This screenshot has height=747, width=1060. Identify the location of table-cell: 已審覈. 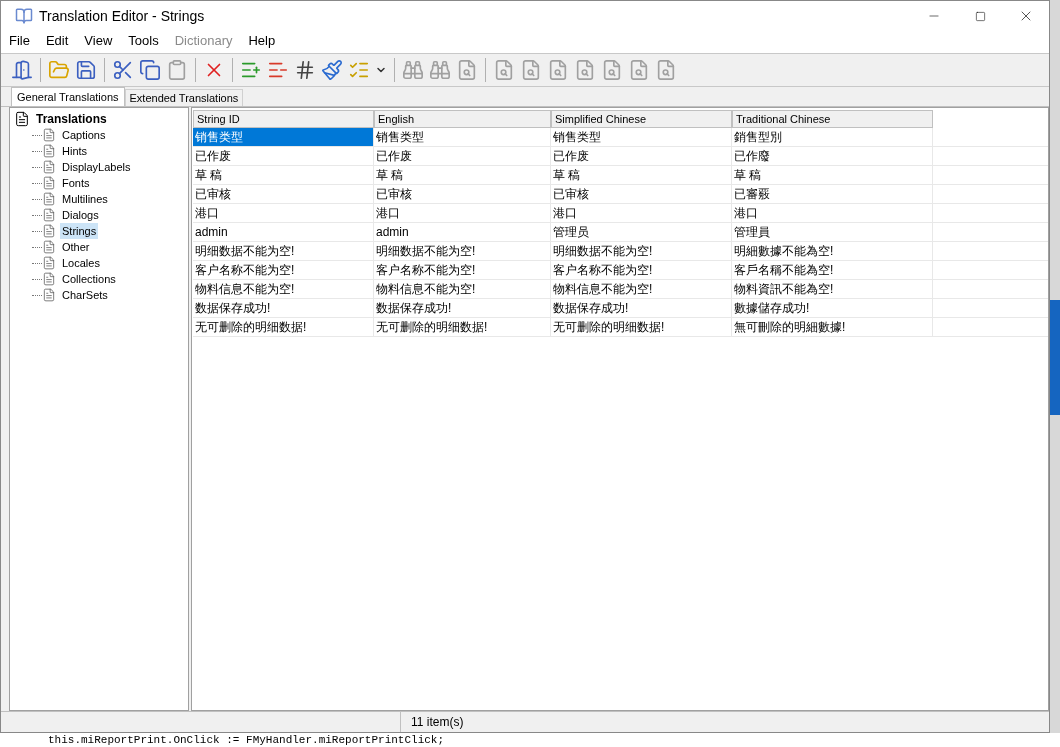
(832, 194).